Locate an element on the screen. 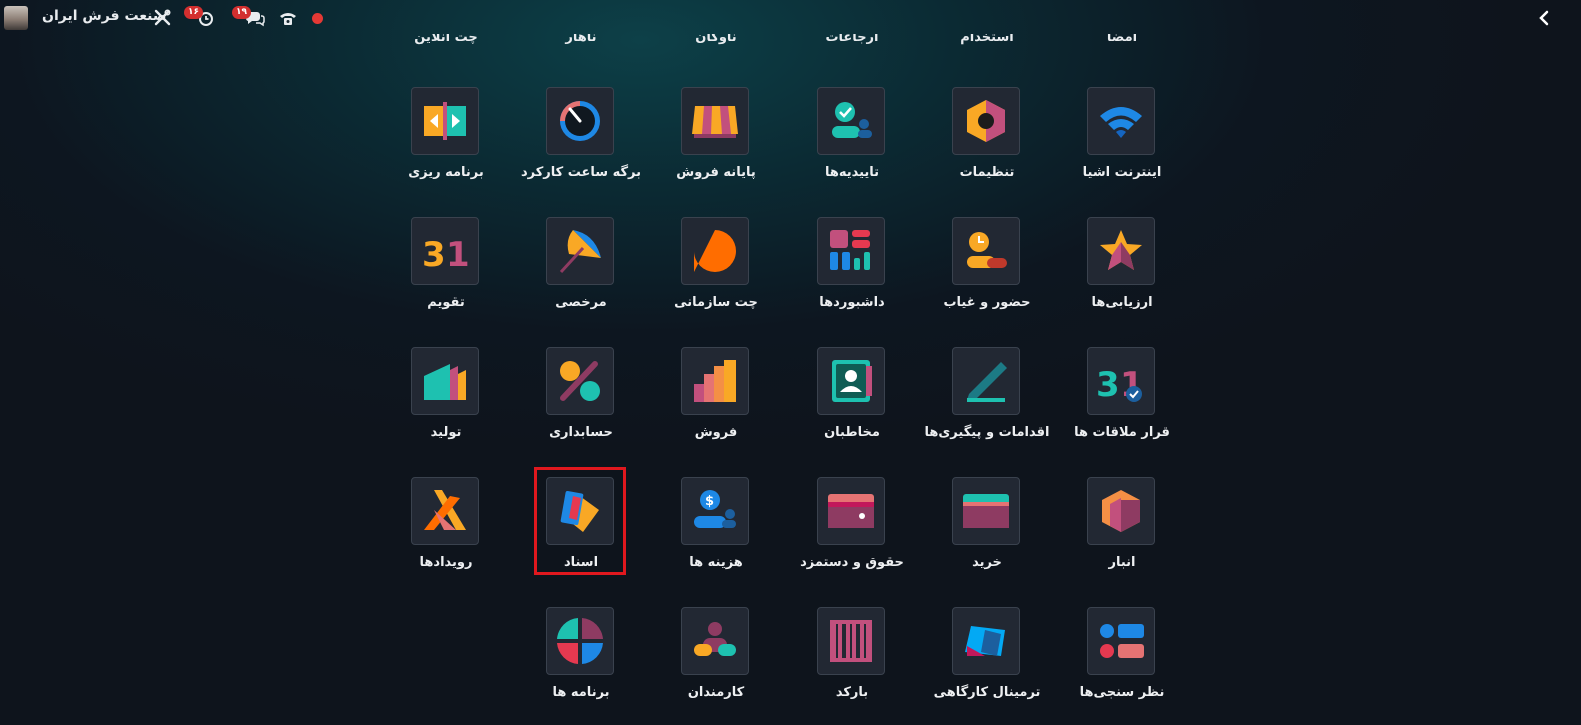 Image resolution: width=1581 pixels, height=725 pixels. umbrella-icon is located at coordinates (580, 251).